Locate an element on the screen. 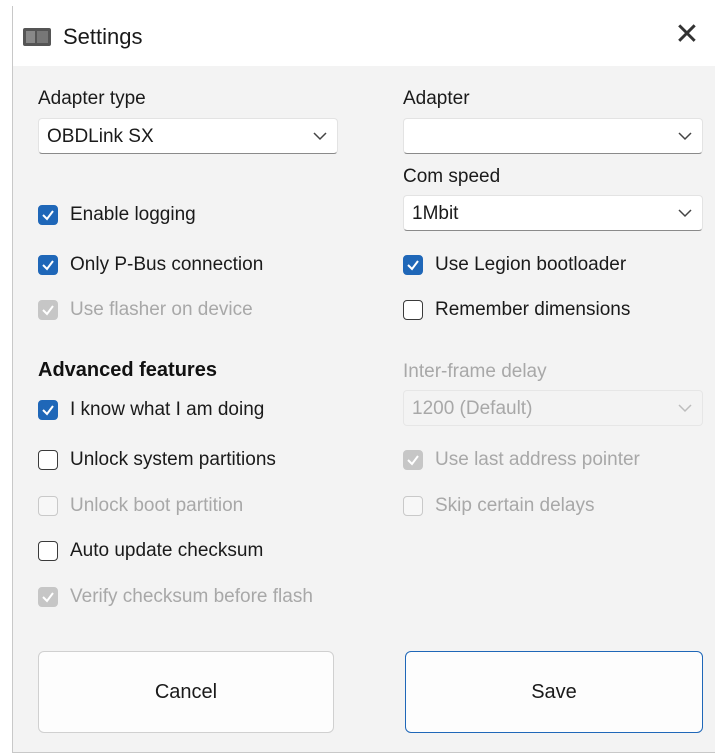 The width and height of the screenshot is (716, 754). adapter-type-value: OBDLink SX is located at coordinates (100, 136).